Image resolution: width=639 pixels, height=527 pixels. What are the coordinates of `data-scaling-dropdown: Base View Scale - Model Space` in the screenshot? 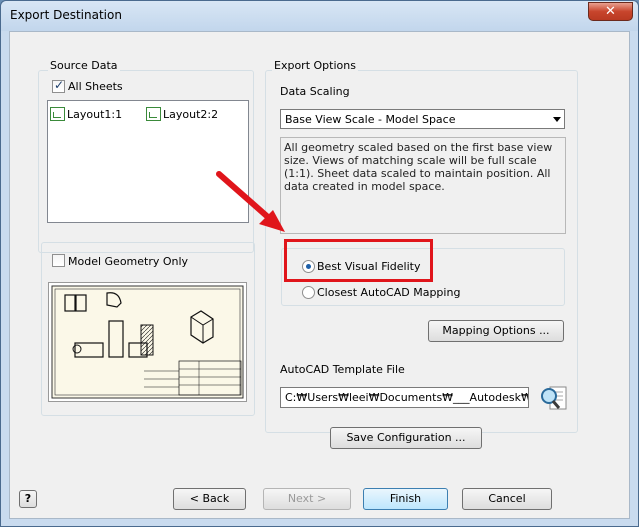 It's located at (422, 119).